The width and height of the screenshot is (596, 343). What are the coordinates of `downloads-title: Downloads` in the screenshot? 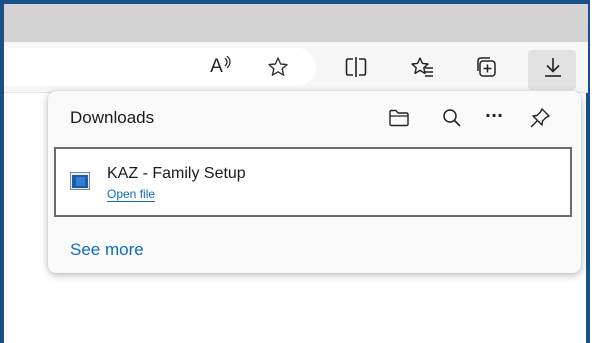 It's located at (112, 117).